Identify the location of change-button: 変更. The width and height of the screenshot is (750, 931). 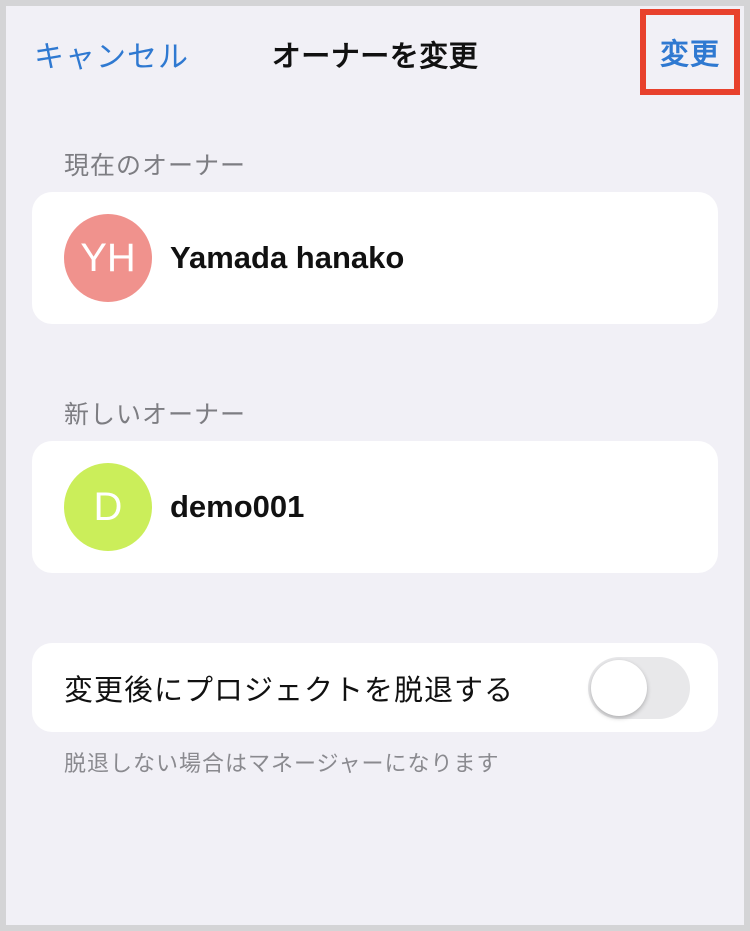
(690, 52).